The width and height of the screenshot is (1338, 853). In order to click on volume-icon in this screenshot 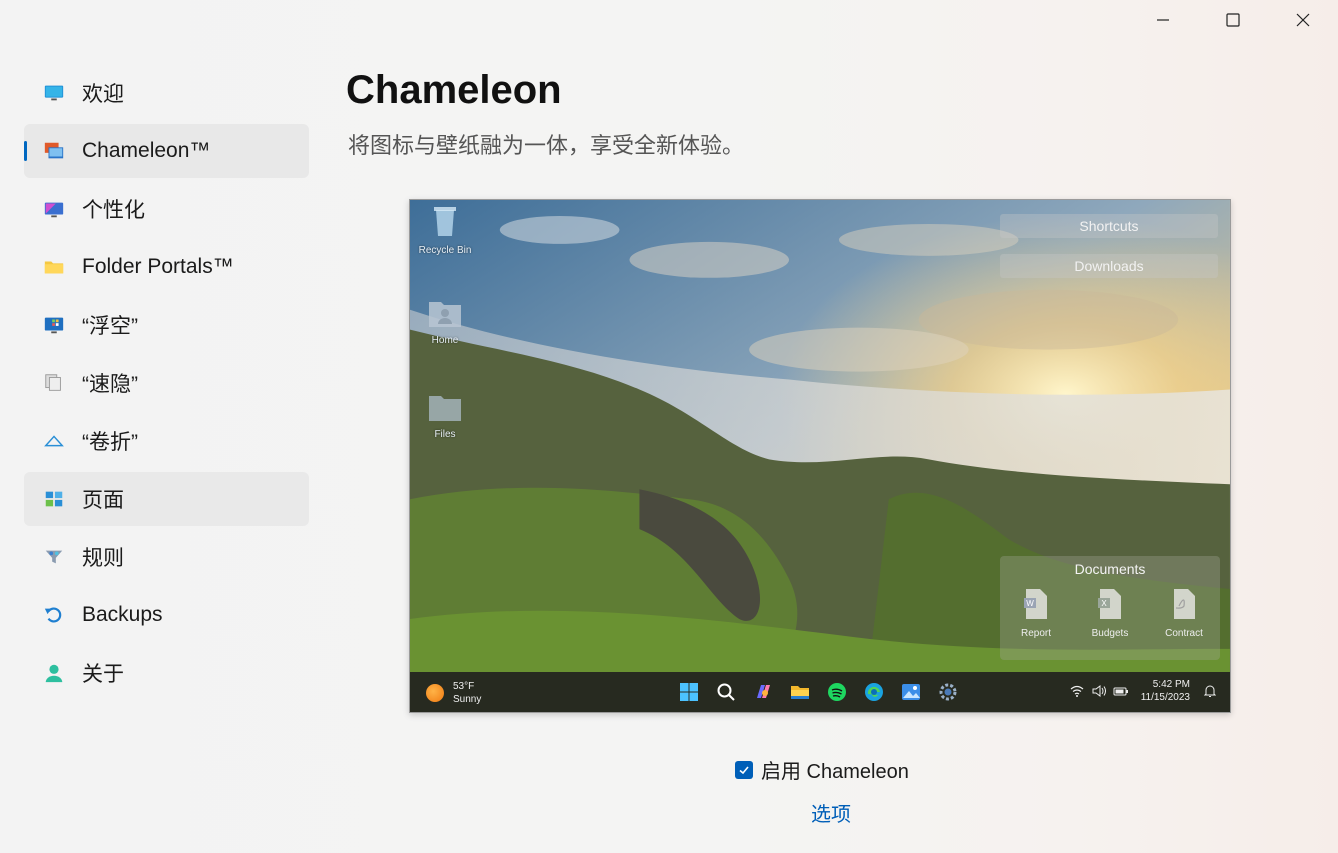, I will do `click(1099, 691)`.